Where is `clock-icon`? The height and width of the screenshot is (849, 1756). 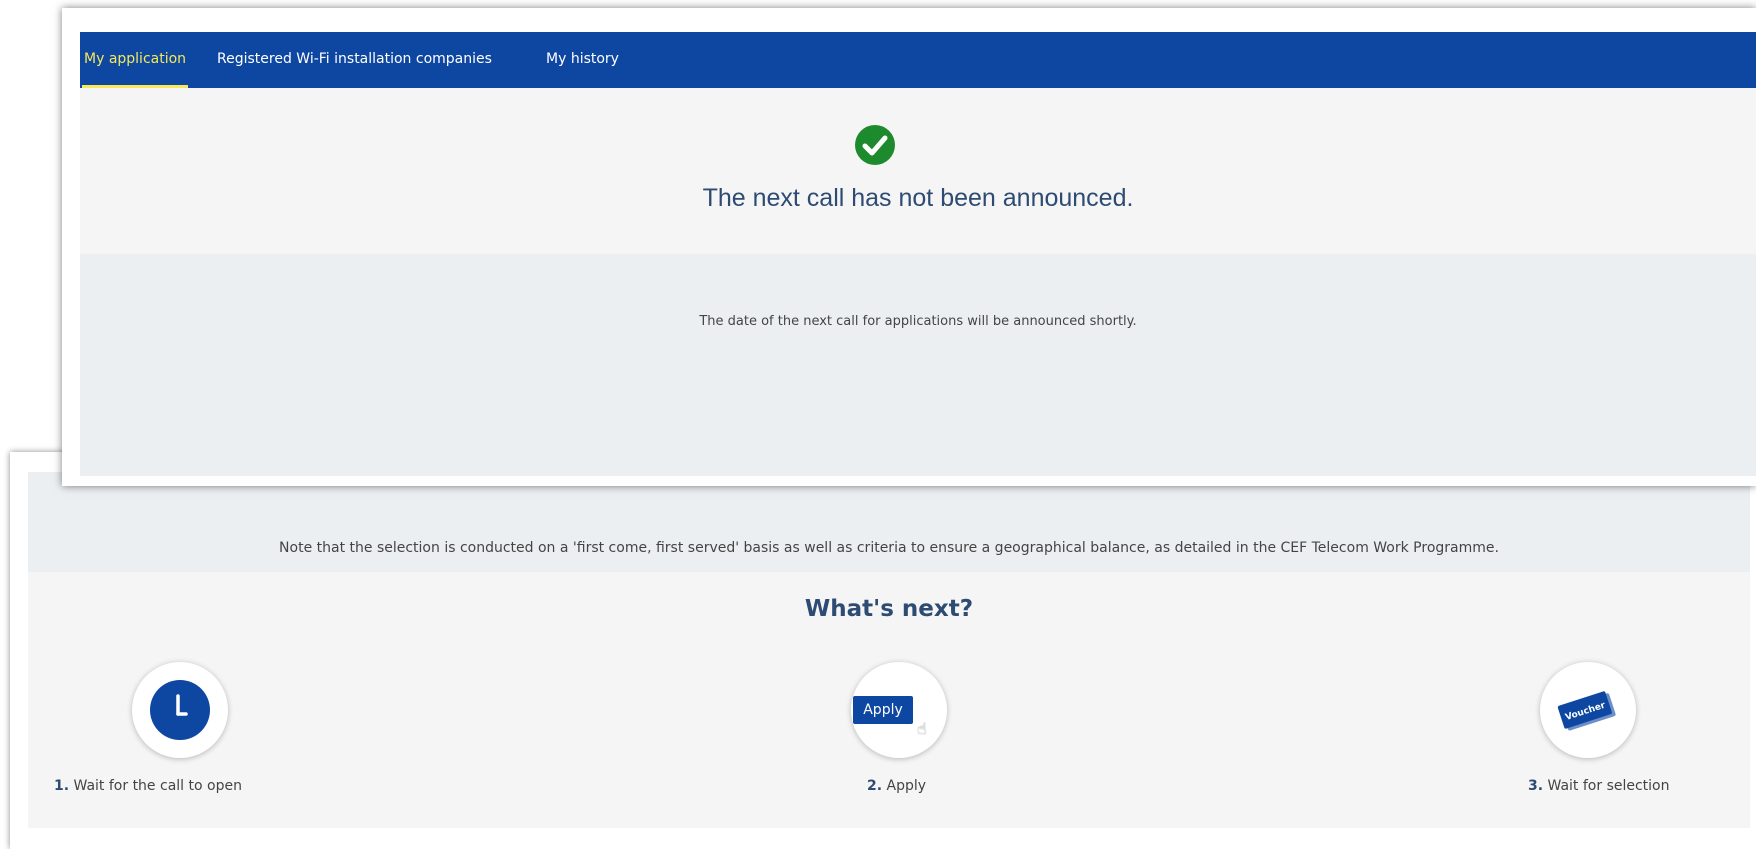 clock-icon is located at coordinates (180, 710).